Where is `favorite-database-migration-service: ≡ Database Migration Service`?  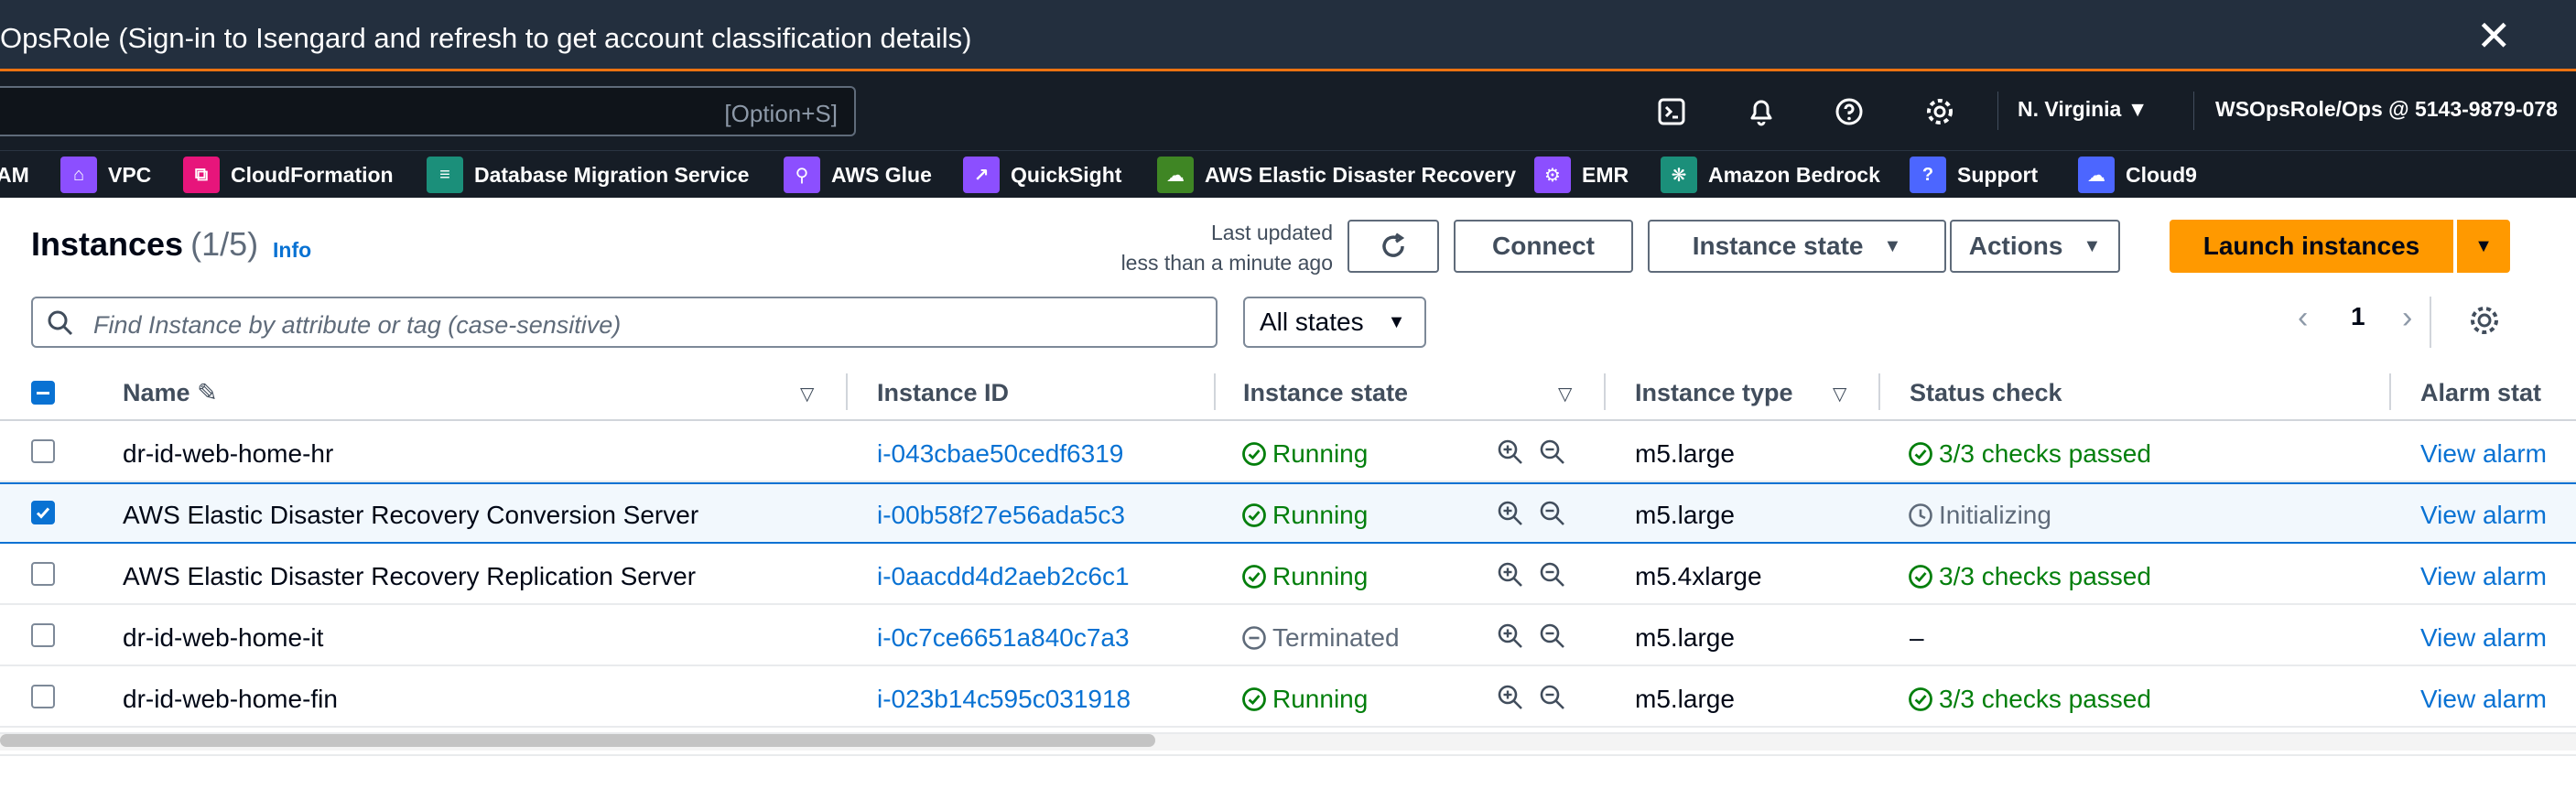 favorite-database-migration-service: ≡ Database Migration Service is located at coordinates (588, 175).